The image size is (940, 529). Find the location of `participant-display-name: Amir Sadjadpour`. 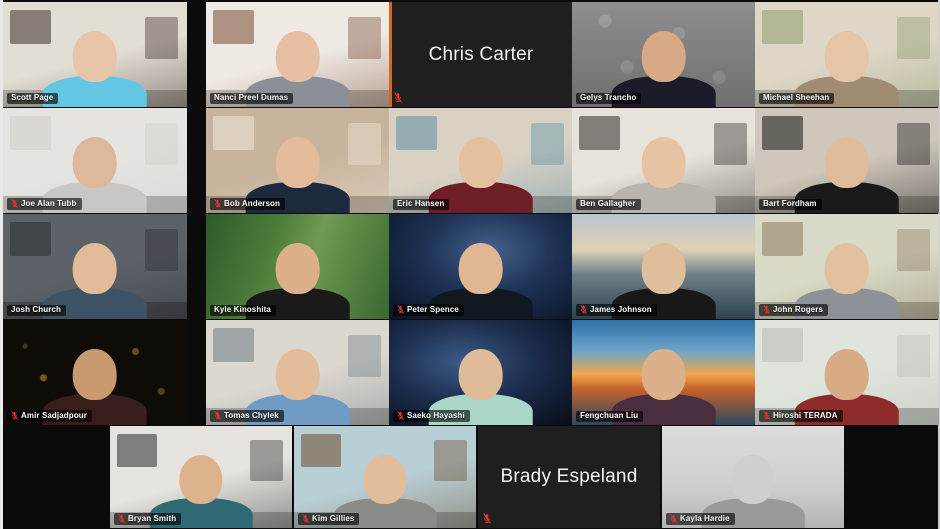

participant-display-name: Amir Sadjadpour is located at coordinates (54, 415).